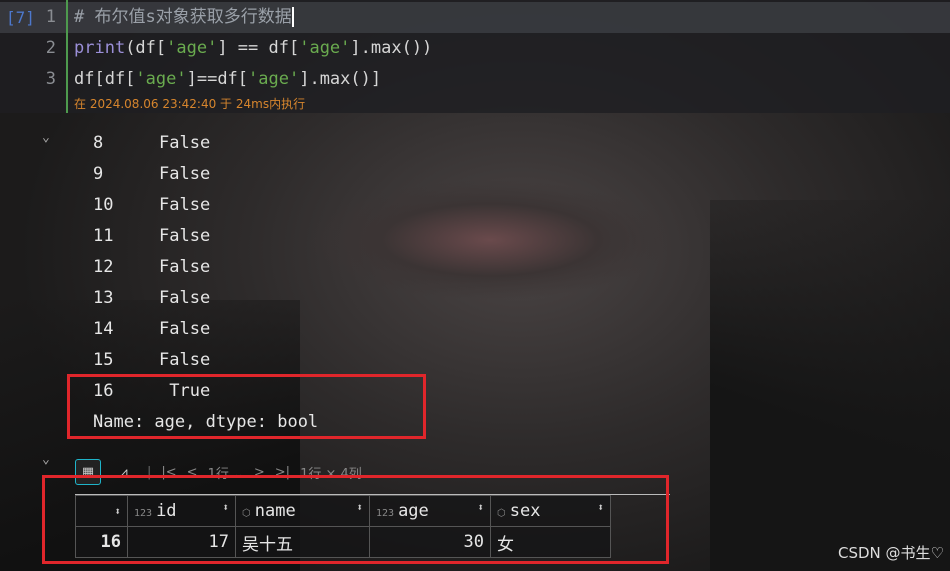 Image resolution: width=950 pixels, height=571 pixels. Describe the element at coordinates (98, 174) in the screenshot. I see `series-index: 9` at that location.